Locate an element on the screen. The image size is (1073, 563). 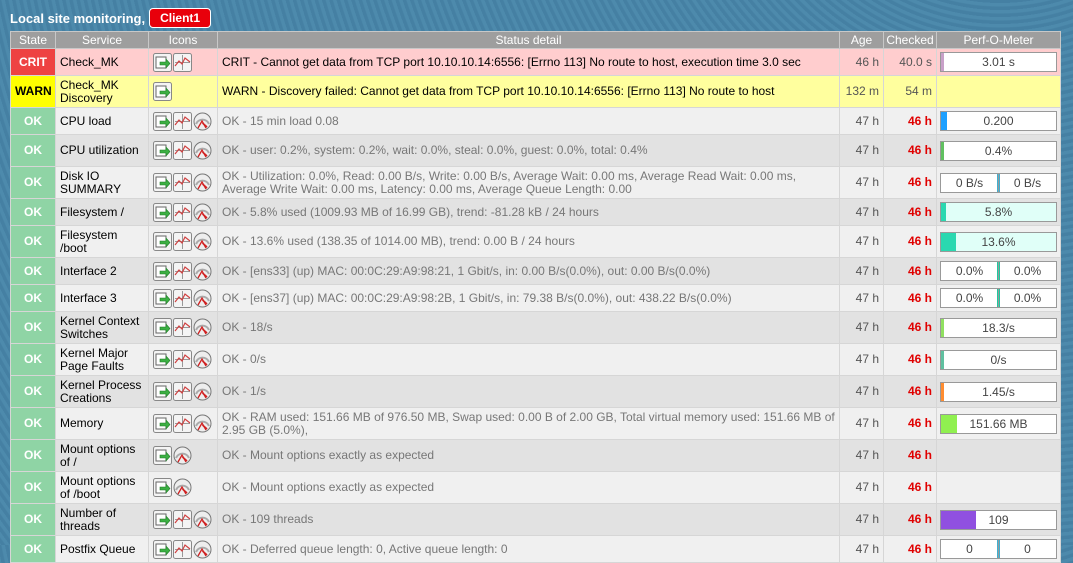
service-name-link: Memory is located at coordinates (102, 423).